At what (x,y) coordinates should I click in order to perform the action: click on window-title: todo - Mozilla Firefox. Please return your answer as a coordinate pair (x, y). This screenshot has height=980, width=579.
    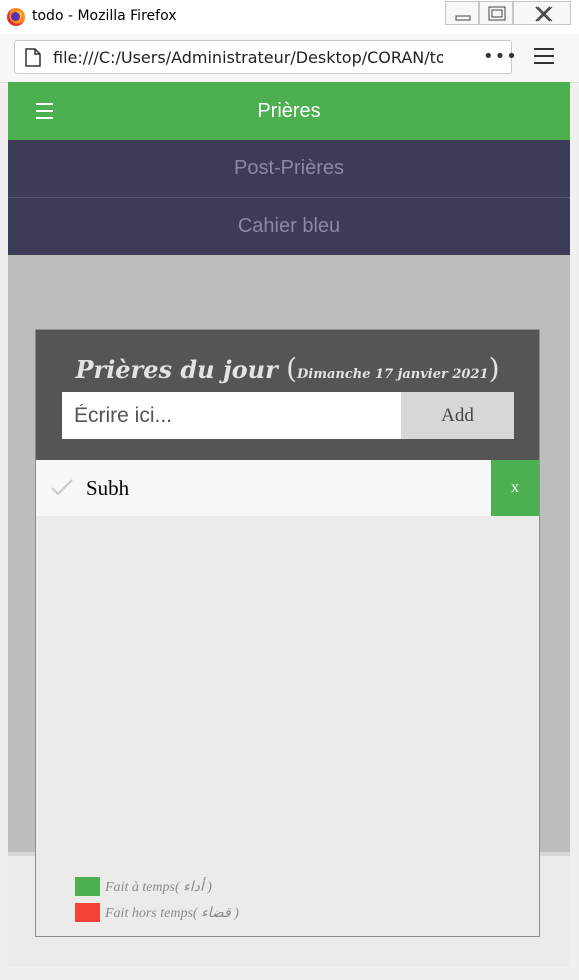
    Looking at the image, I should click on (104, 16).